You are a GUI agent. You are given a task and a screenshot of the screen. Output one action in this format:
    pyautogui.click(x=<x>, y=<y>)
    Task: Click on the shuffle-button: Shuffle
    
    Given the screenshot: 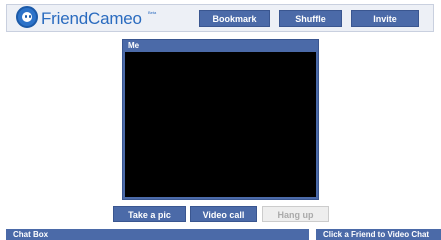 What is the action you would take?
    pyautogui.click(x=310, y=18)
    